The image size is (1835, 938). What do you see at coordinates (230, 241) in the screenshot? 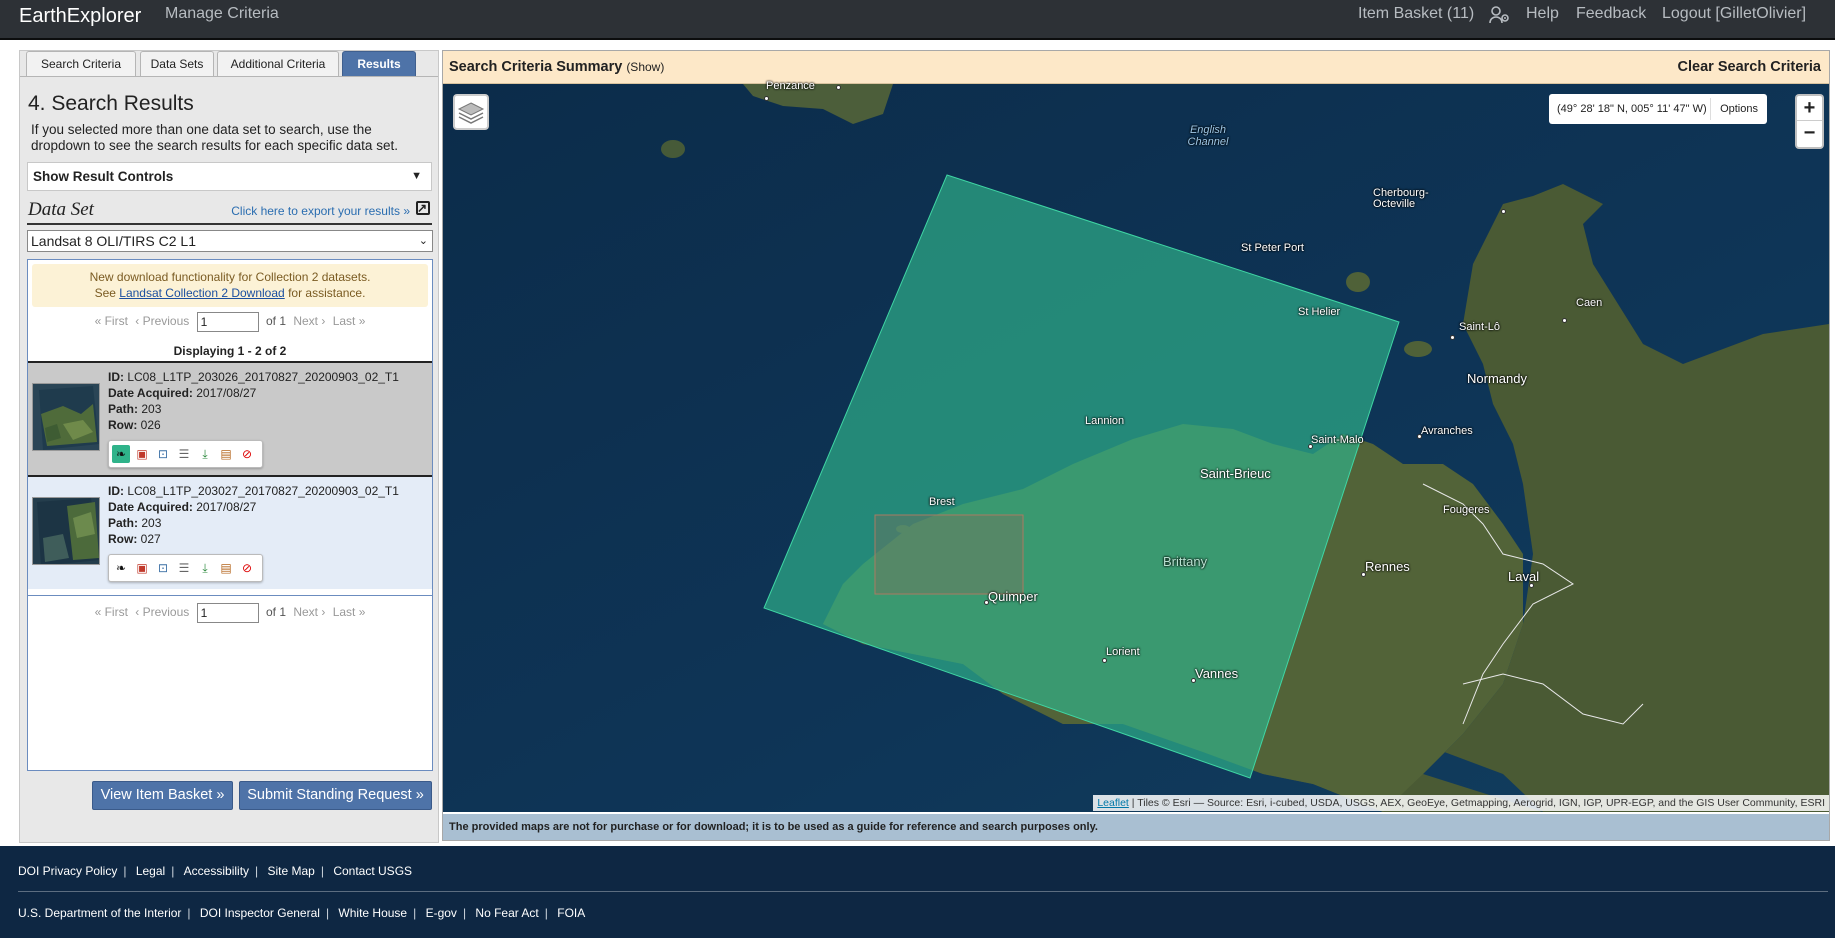
I see `dataset-select: Landsat 8 OLI/TIRS C2 L1 ⌄` at bounding box center [230, 241].